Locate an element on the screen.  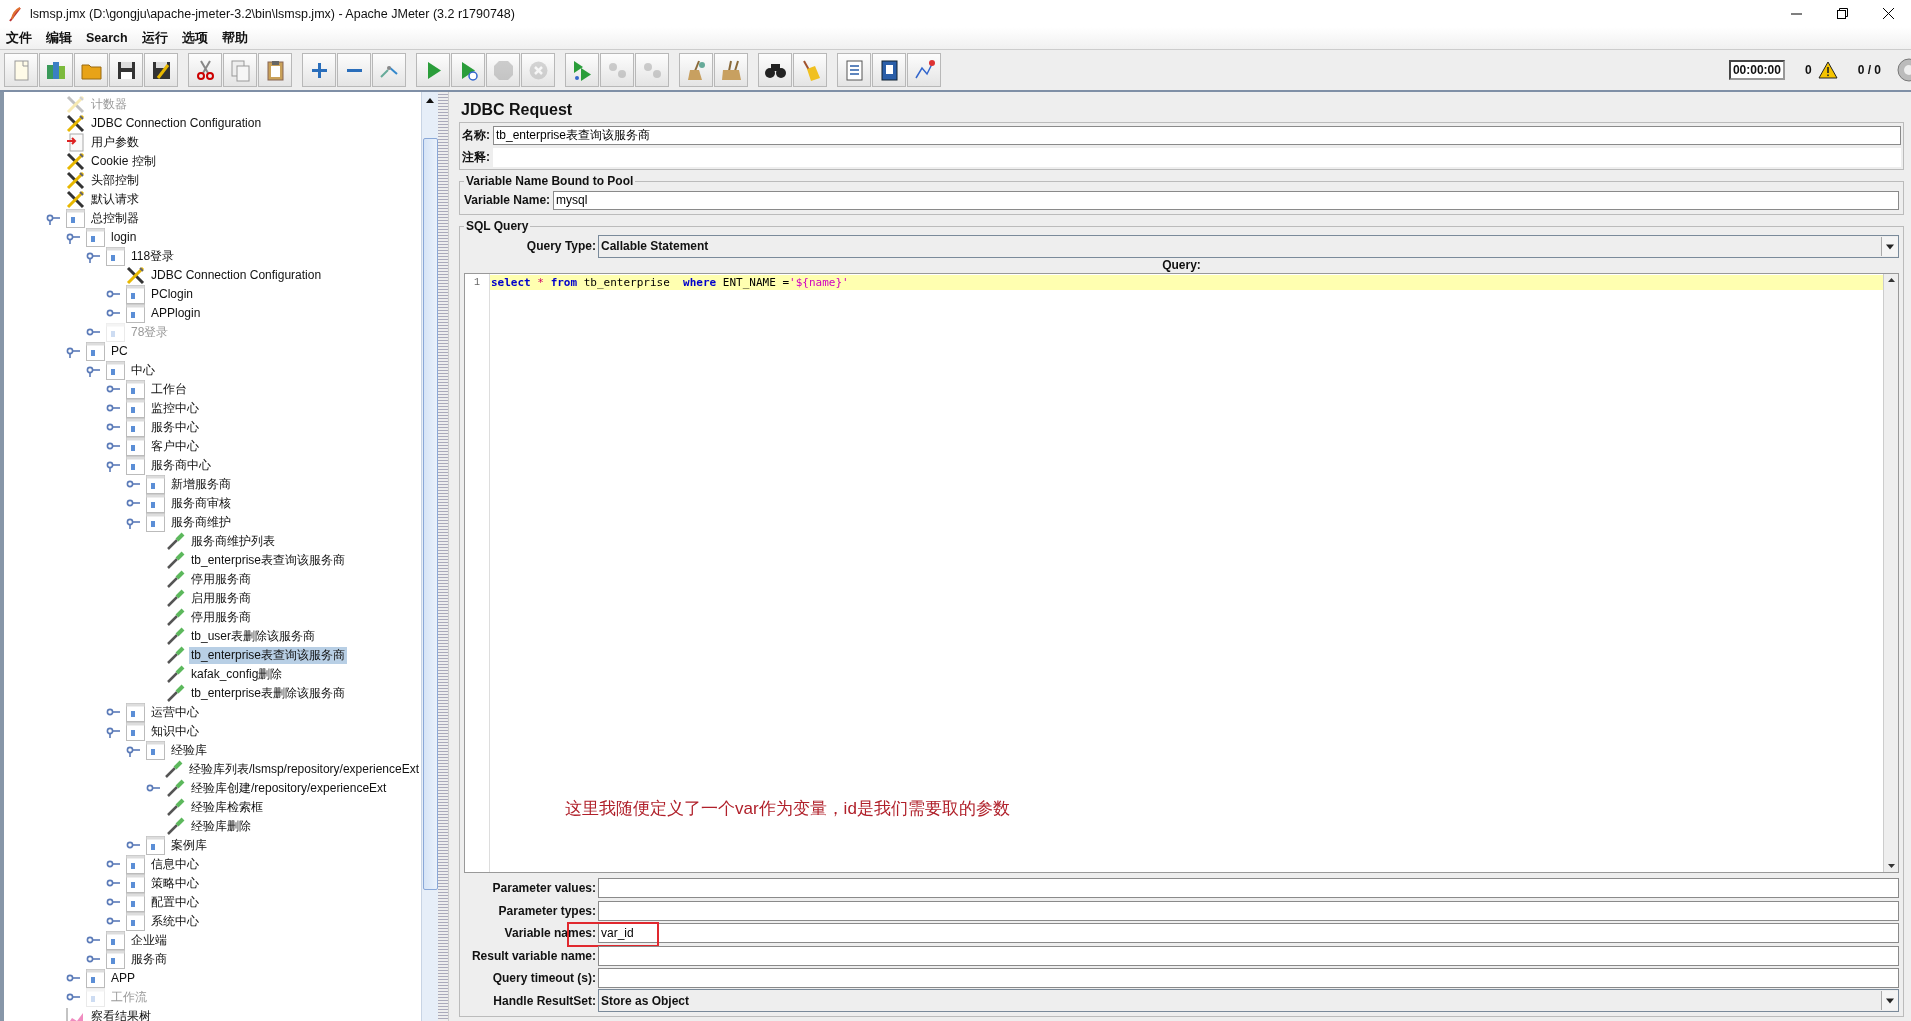
field-label: Parameter types: is located at coordinates (547, 910).